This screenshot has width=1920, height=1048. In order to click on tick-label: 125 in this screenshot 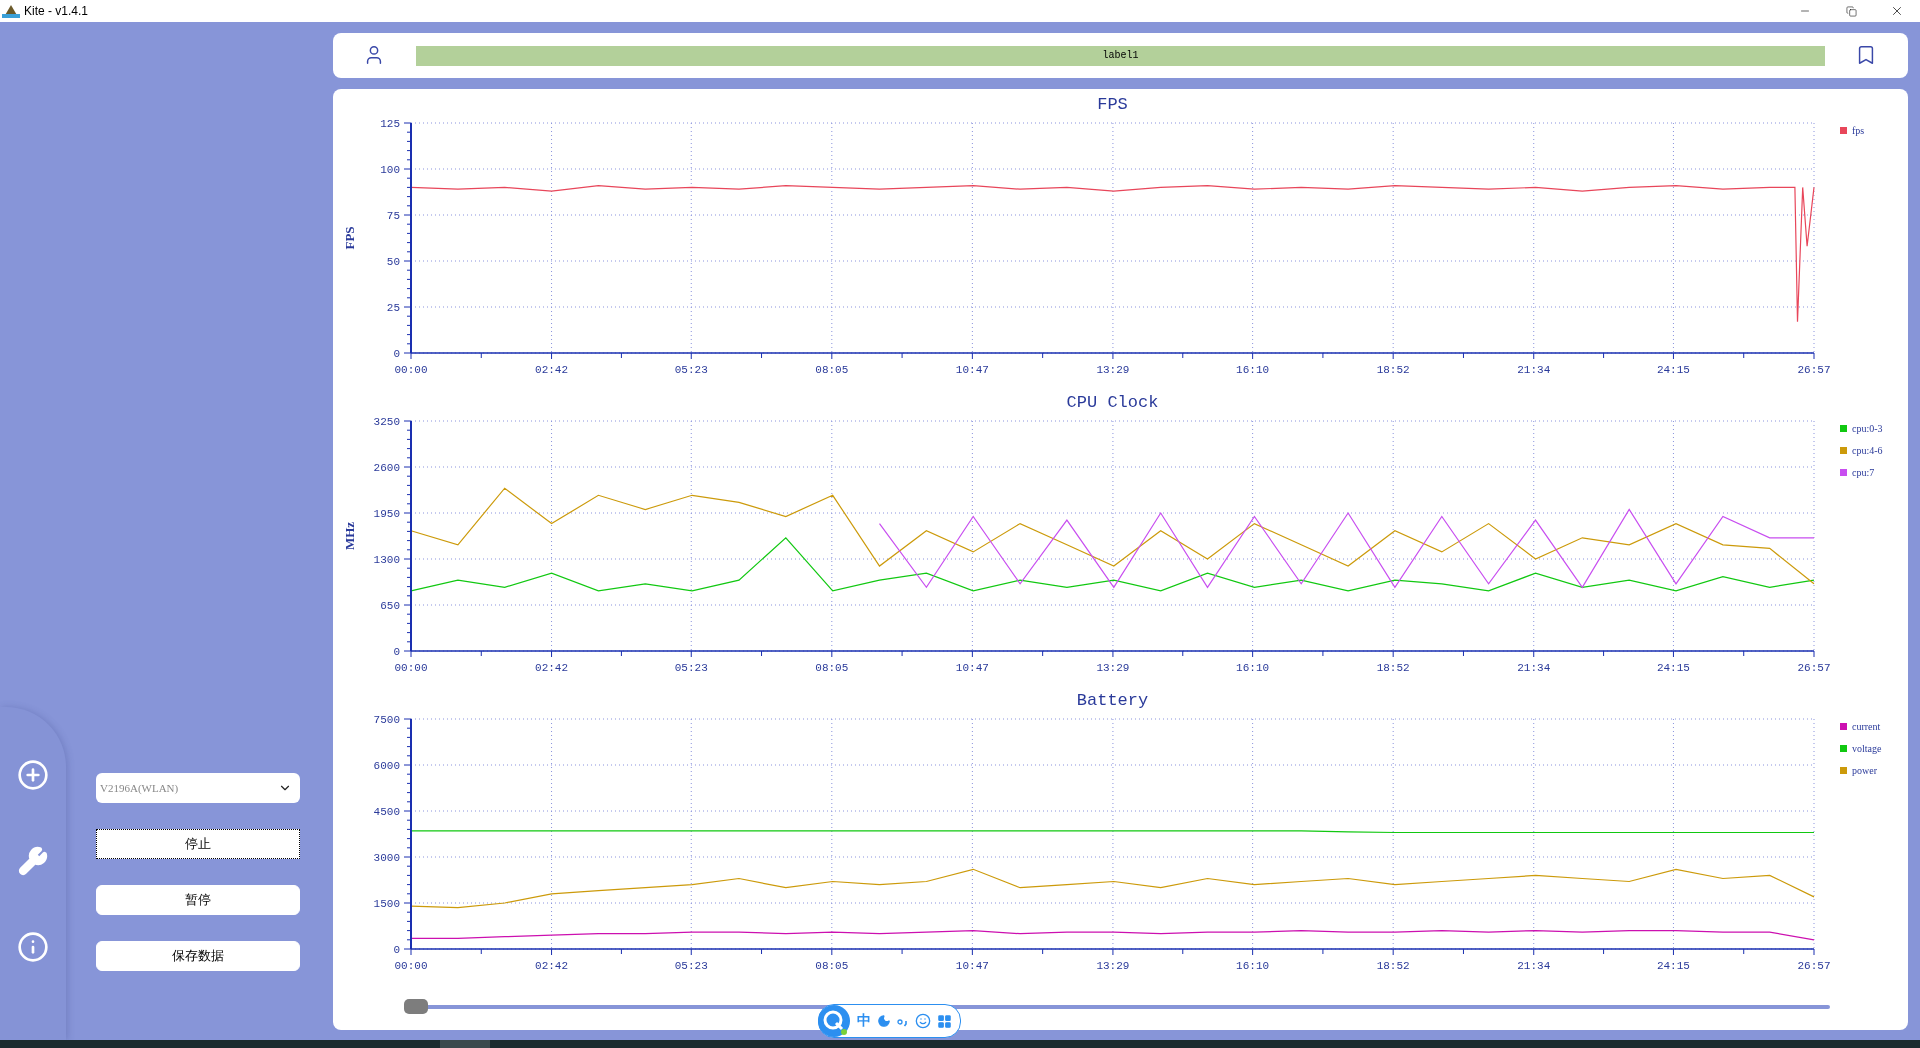, I will do `click(390, 124)`.